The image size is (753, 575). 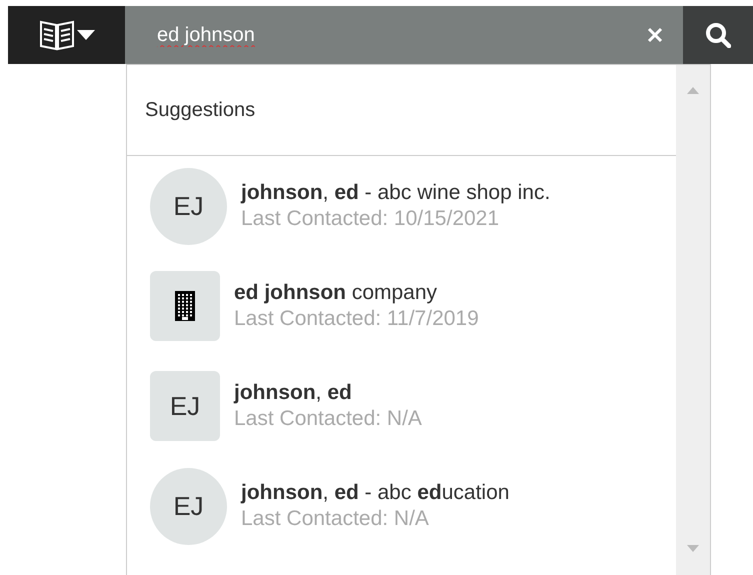 I want to click on suggestion-title: ed johnson company, so click(x=336, y=293).